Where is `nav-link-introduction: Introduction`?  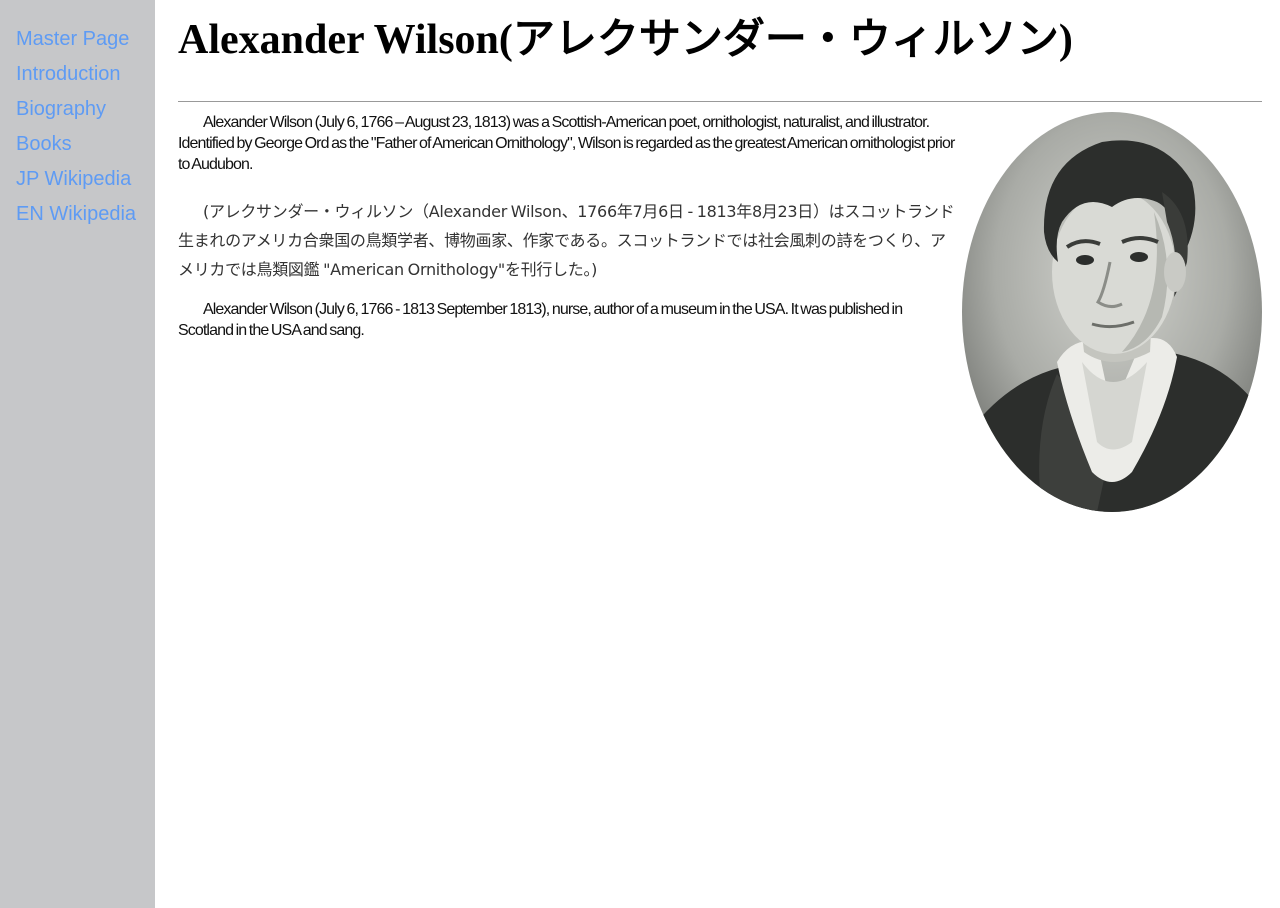 nav-link-introduction: Introduction is located at coordinates (85, 74).